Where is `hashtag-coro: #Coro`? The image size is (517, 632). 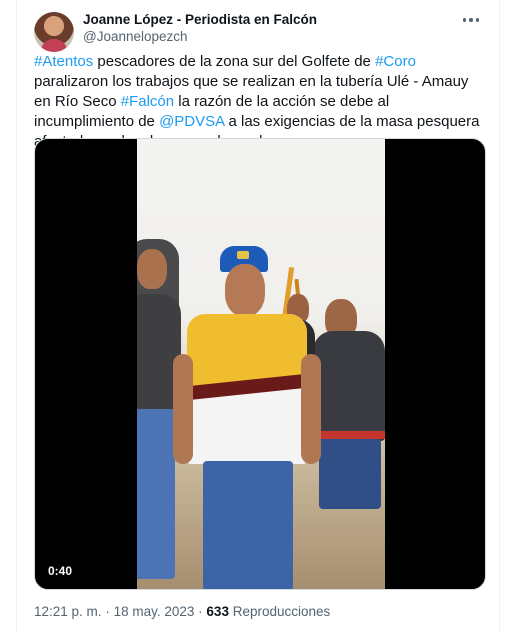 hashtag-coro: #Coro is located at coordinates (395, 61).